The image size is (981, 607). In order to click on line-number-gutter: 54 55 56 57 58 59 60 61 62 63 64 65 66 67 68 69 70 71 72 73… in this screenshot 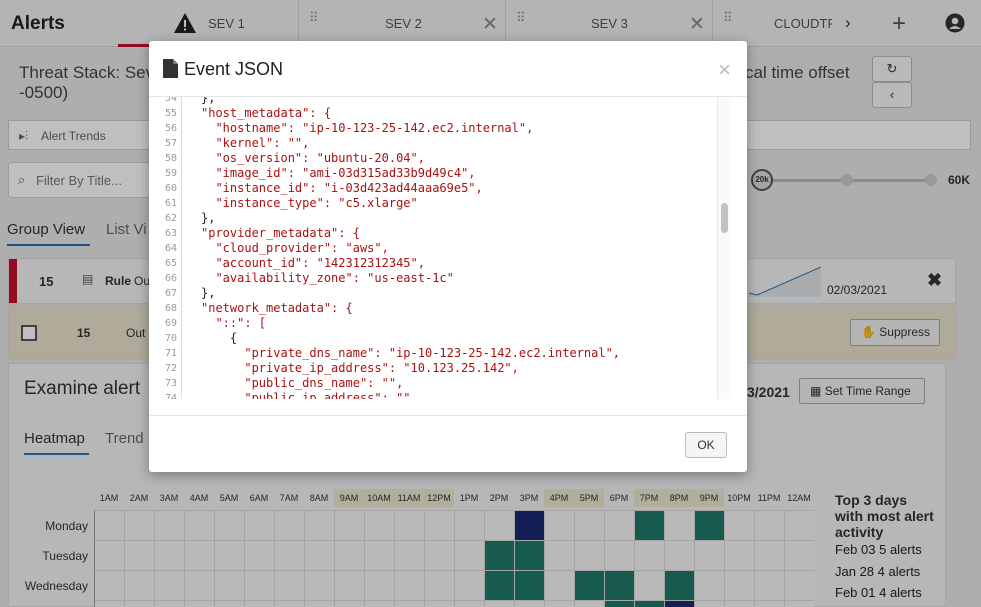, I will do `click(165, 248)`.